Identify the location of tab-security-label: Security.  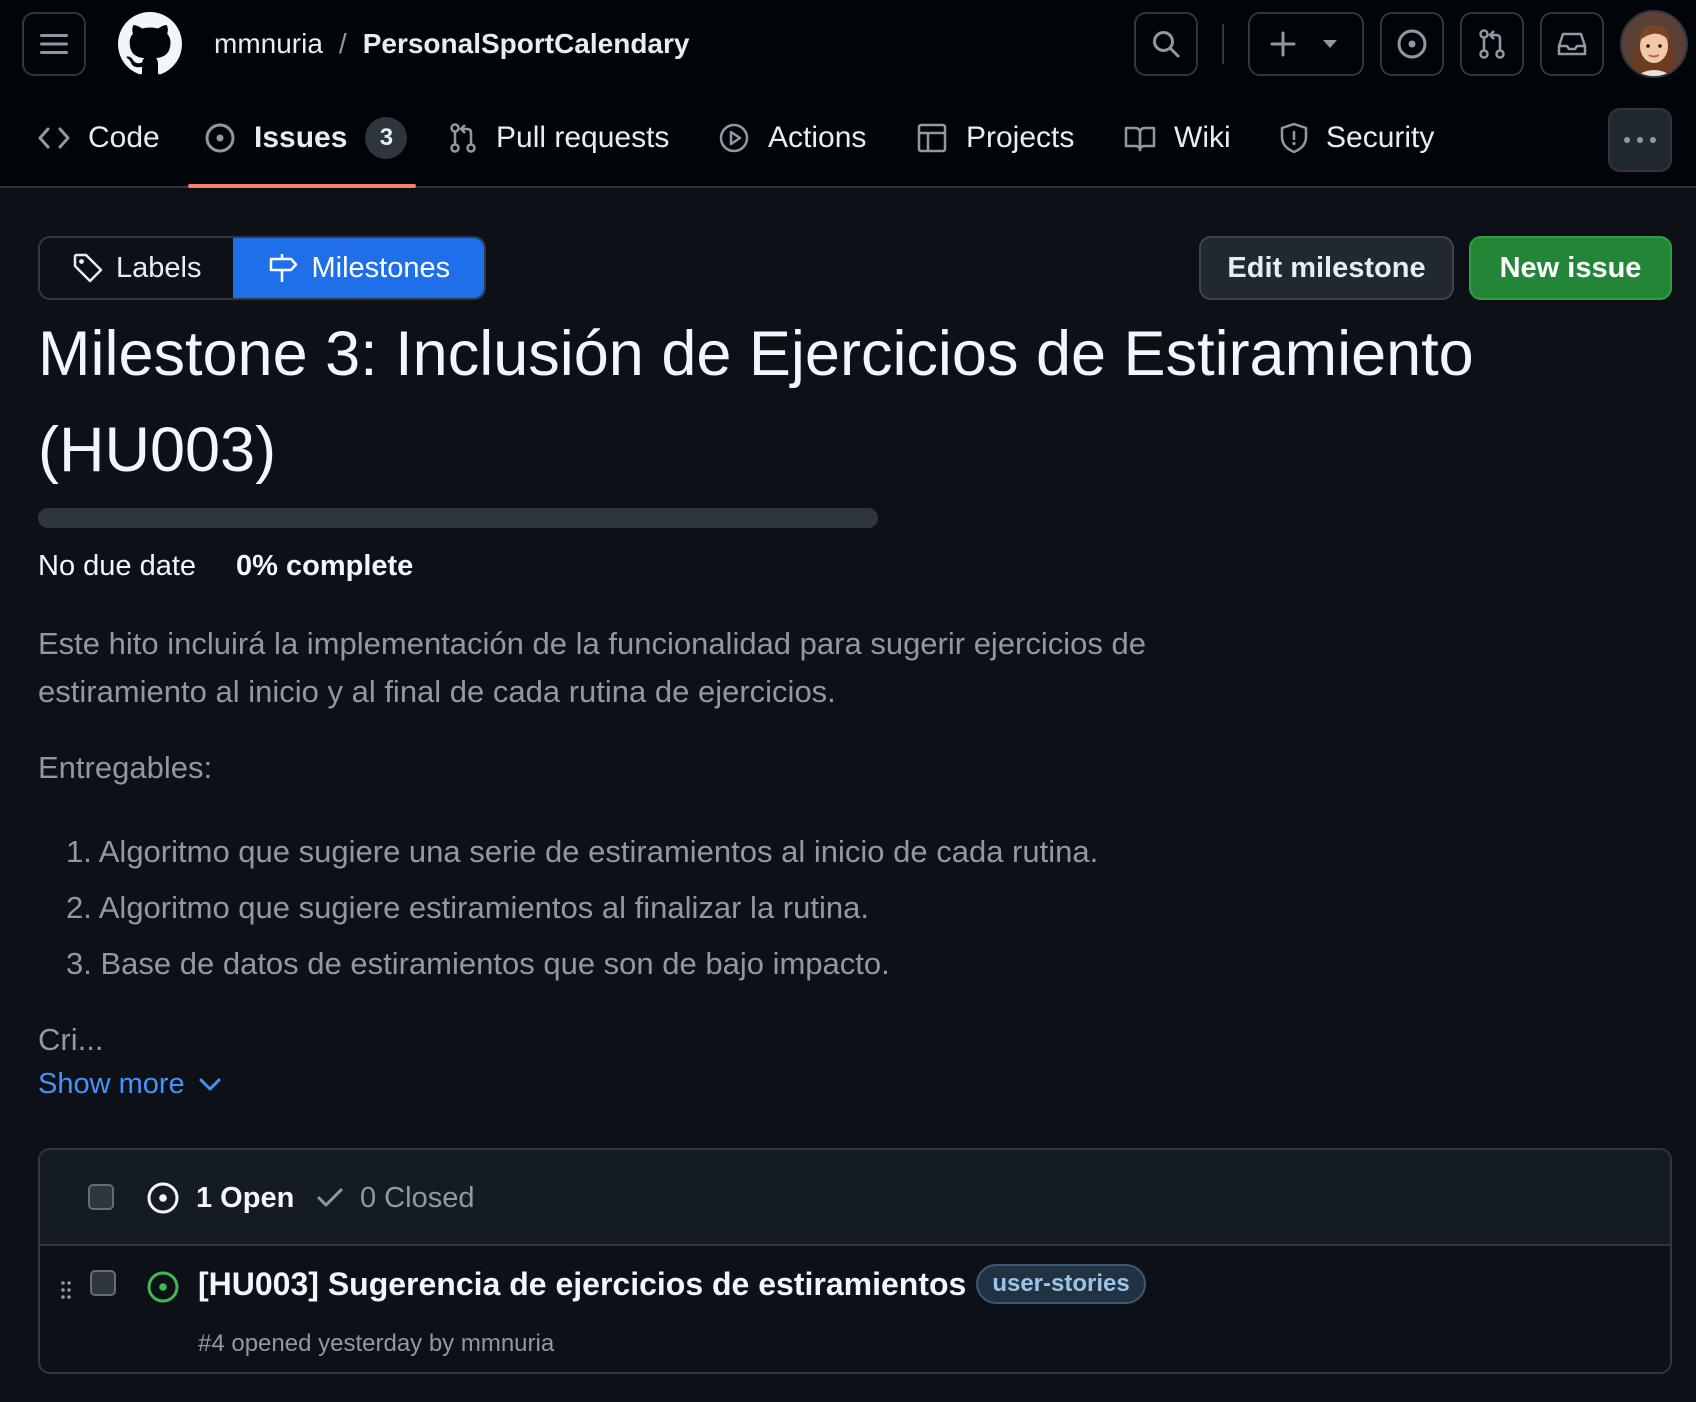
(1380, 137).